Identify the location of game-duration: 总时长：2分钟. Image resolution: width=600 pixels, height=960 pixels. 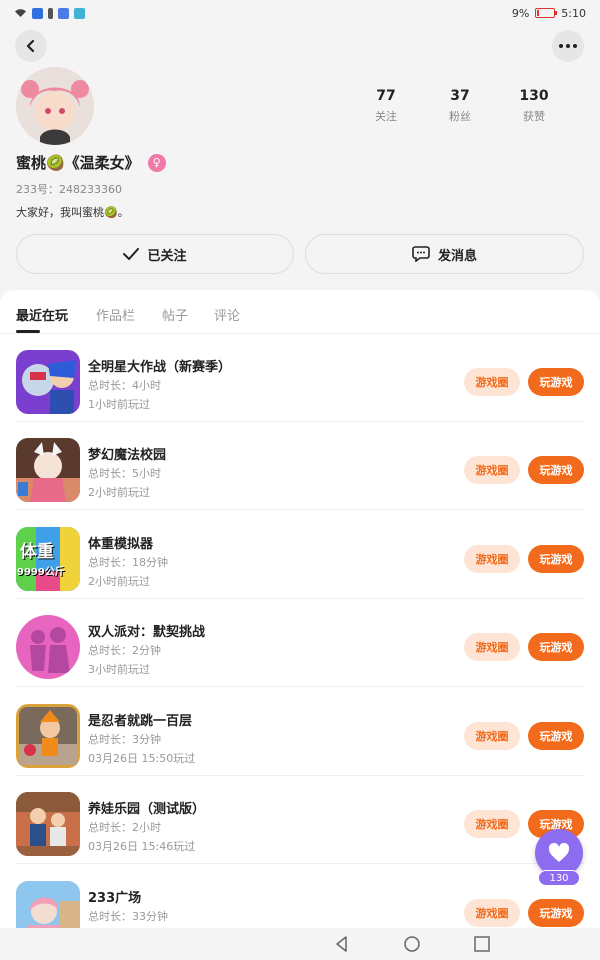
(124, 650).